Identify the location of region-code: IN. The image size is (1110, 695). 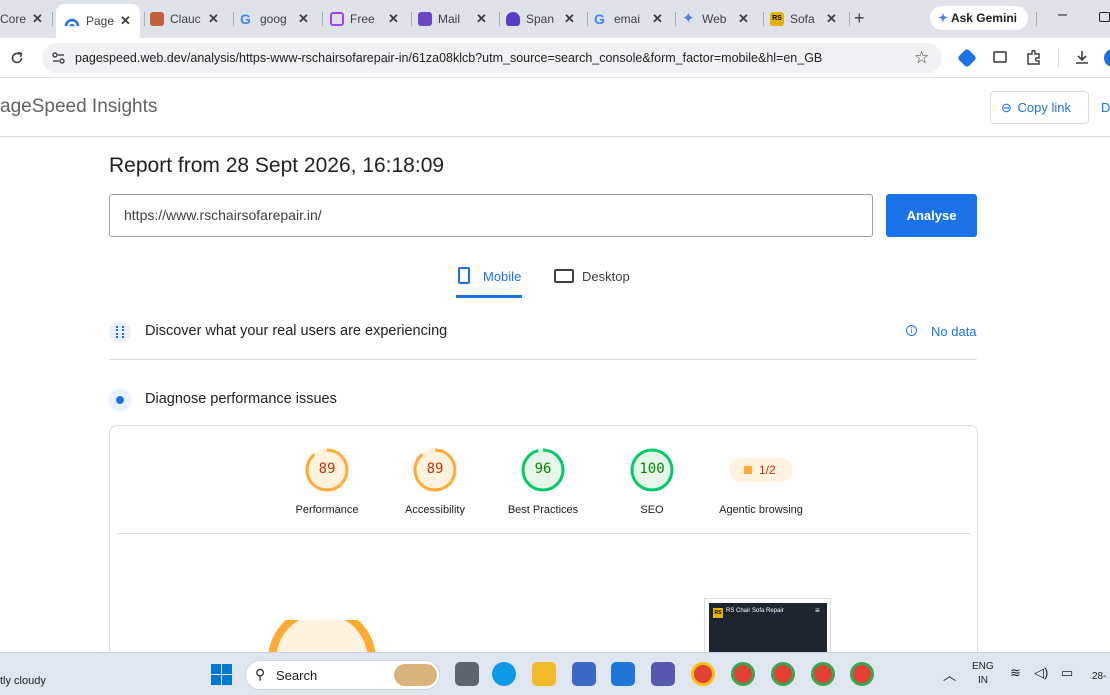
(983, 680).